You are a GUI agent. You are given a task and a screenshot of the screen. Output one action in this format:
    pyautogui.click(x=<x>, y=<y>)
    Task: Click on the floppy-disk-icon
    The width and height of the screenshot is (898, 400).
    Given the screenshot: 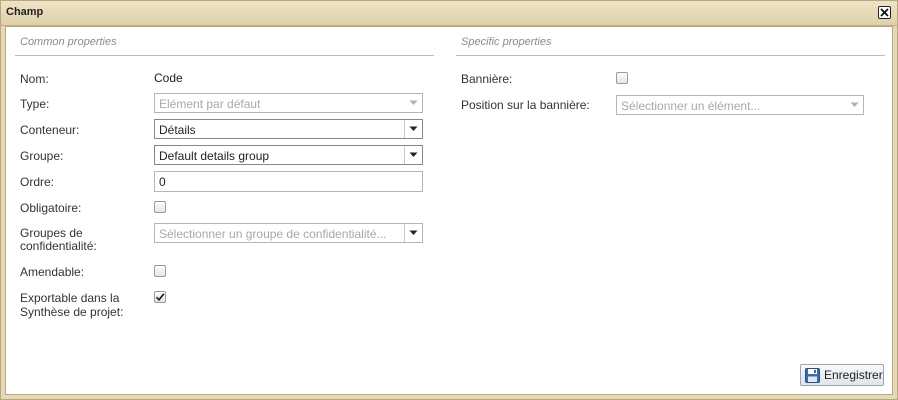 What is the action you would take?
    pyautogui.click(x=812, y=375)
    